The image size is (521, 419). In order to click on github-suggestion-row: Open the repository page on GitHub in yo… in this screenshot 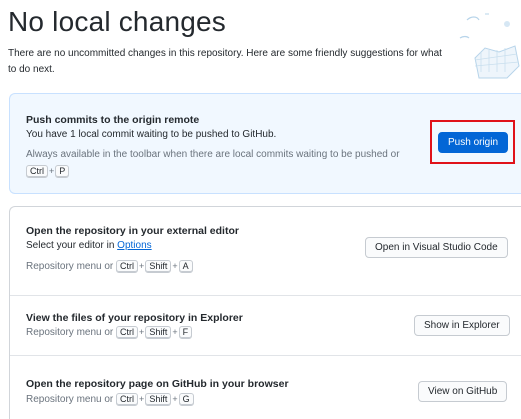, I will do `click(265, 387)`.